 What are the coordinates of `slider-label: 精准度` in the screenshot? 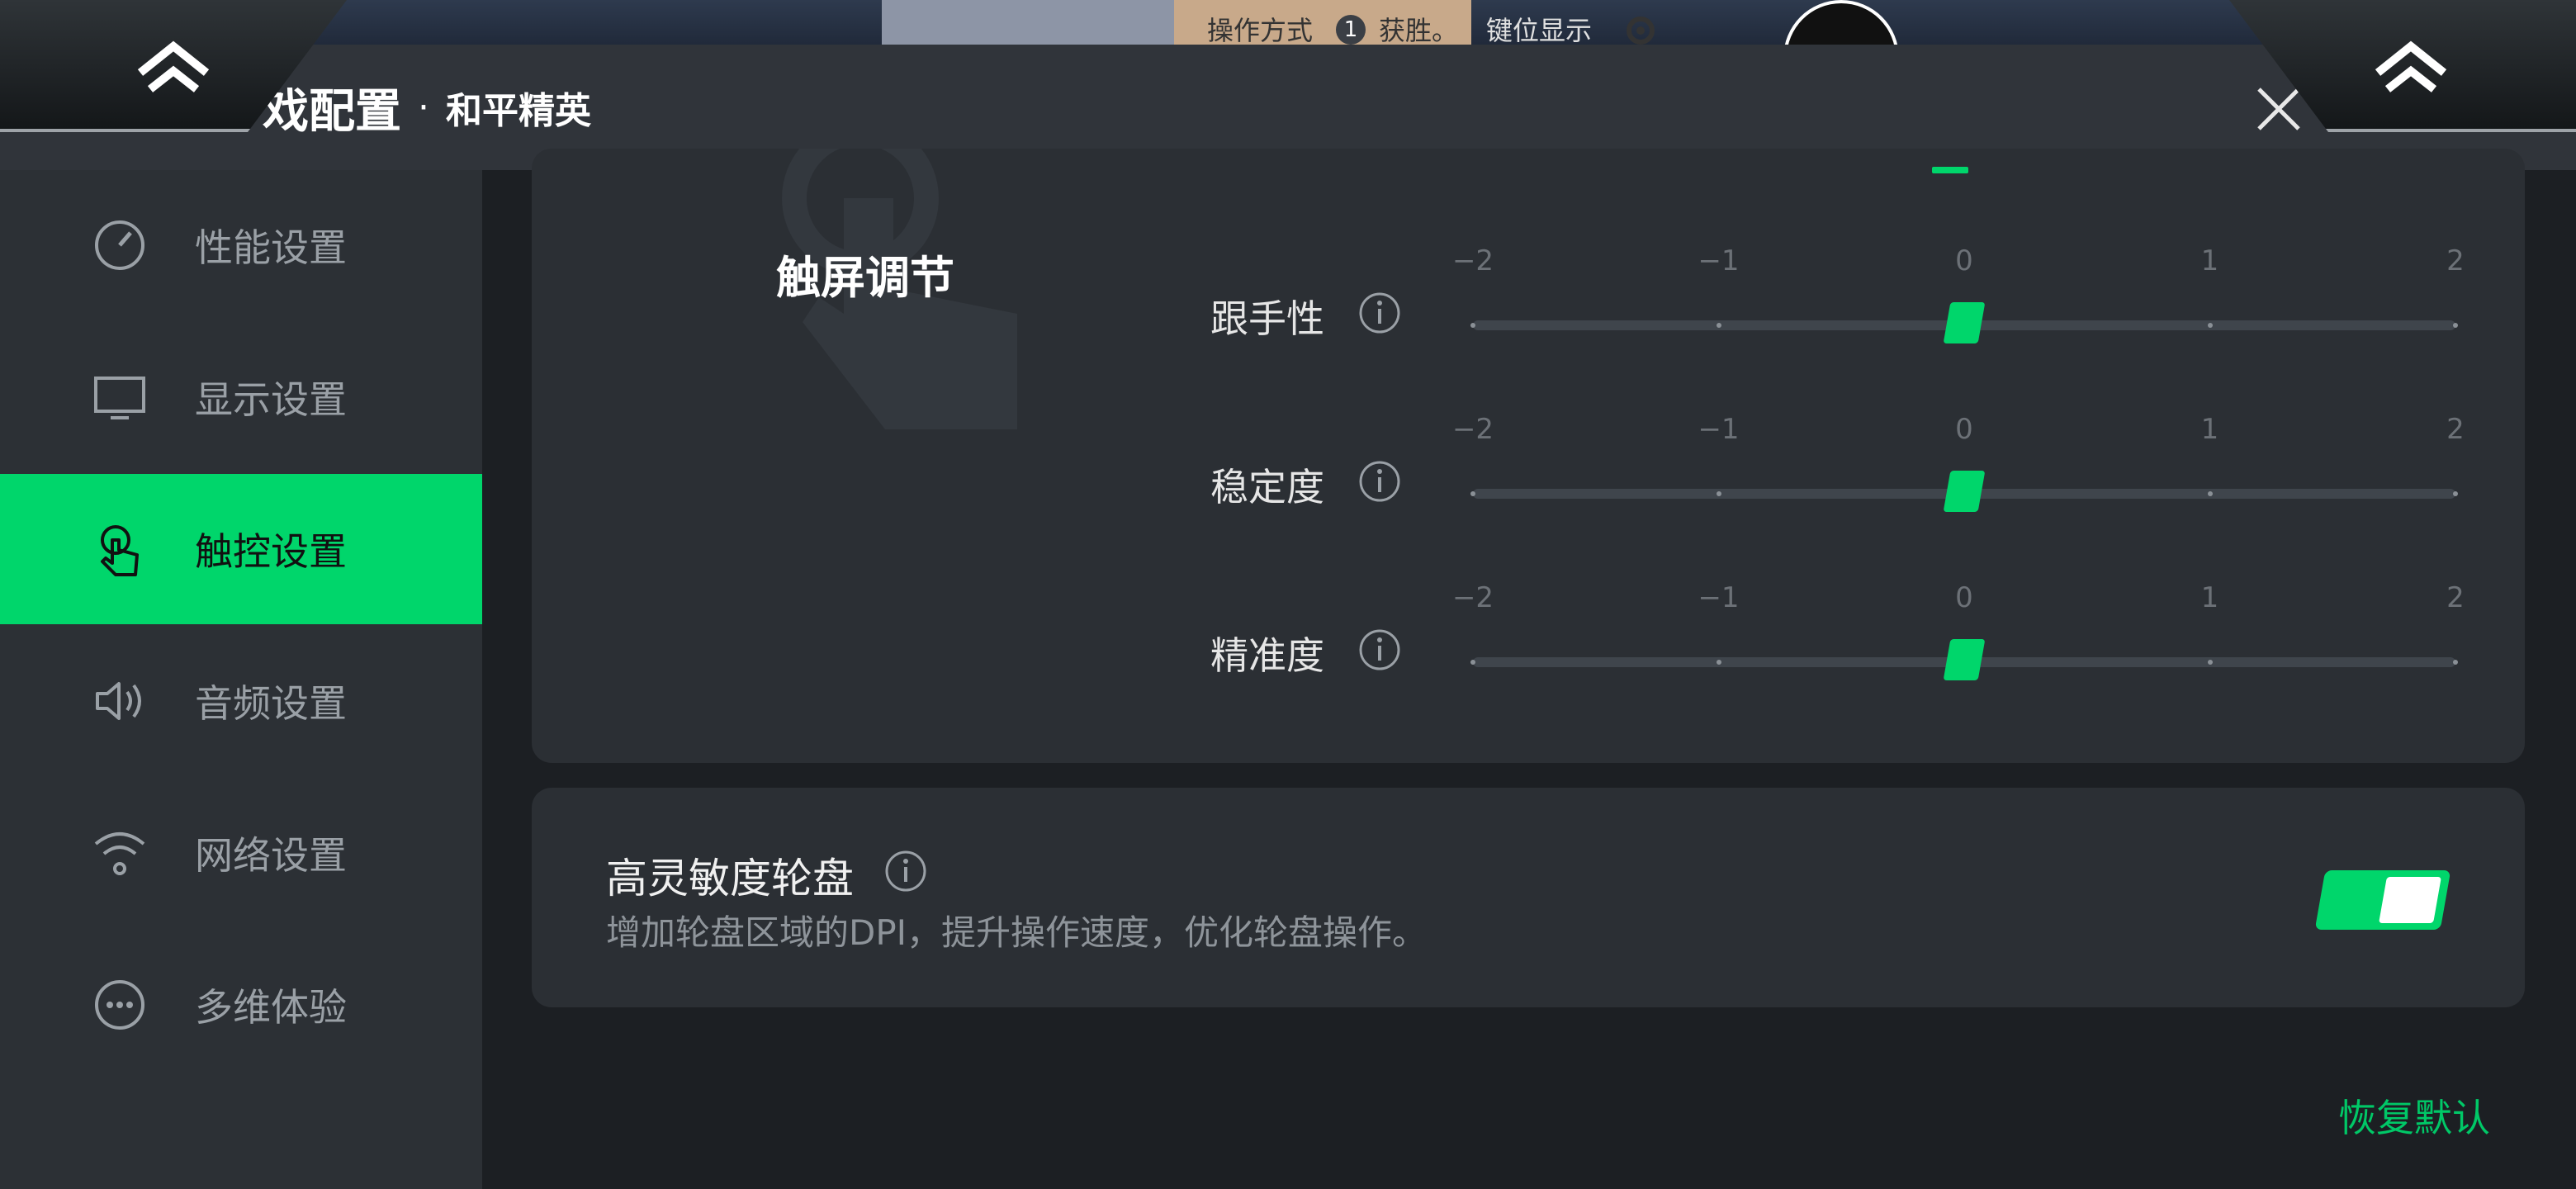 It's located at (1267, 655).